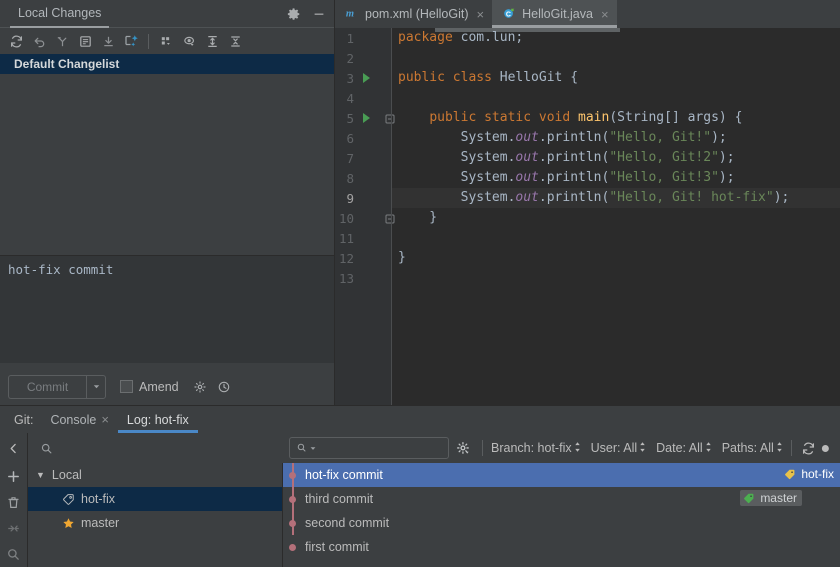 This screenshot has height=567, width=840. What do you see at coordinates (157, 419) in the screenshot?
I see `git-tab-log: Log: hot-fix` at bounding box center [157, 419].